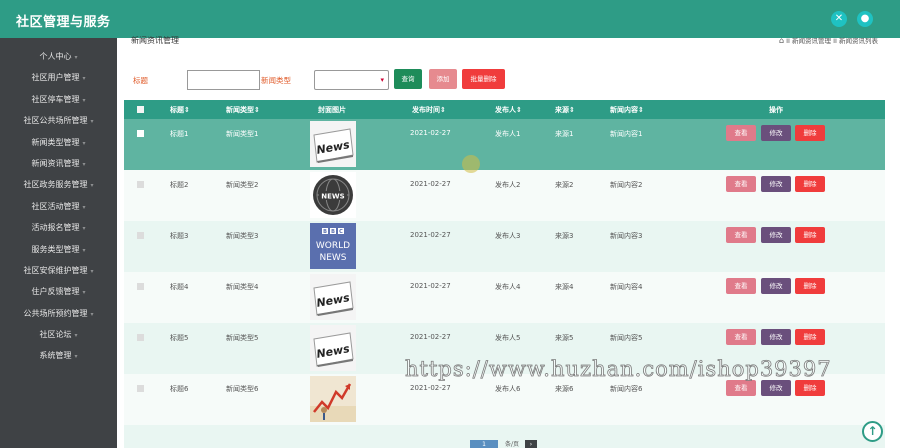 The width and height of the screenshot is (900, 448). I want to click on sidebar-item-parking: 社区停车管理 ▾, so click(58, 99).